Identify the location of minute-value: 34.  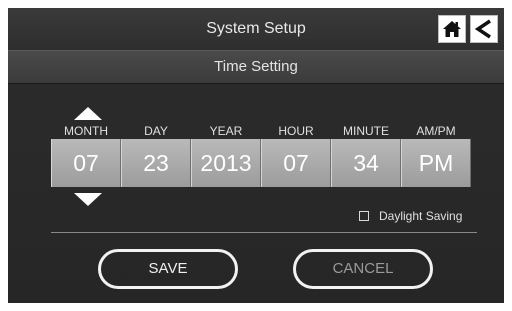
(366, 163).